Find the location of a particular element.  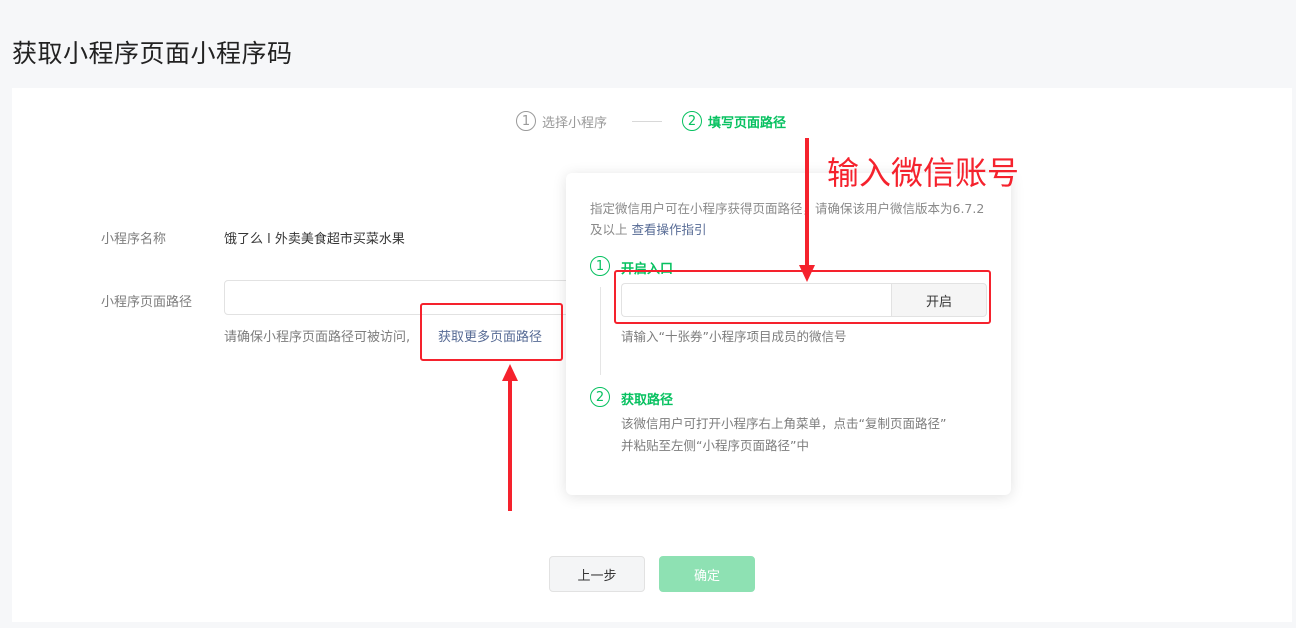

arrow-down-icon is located at coordinates (807, 210).